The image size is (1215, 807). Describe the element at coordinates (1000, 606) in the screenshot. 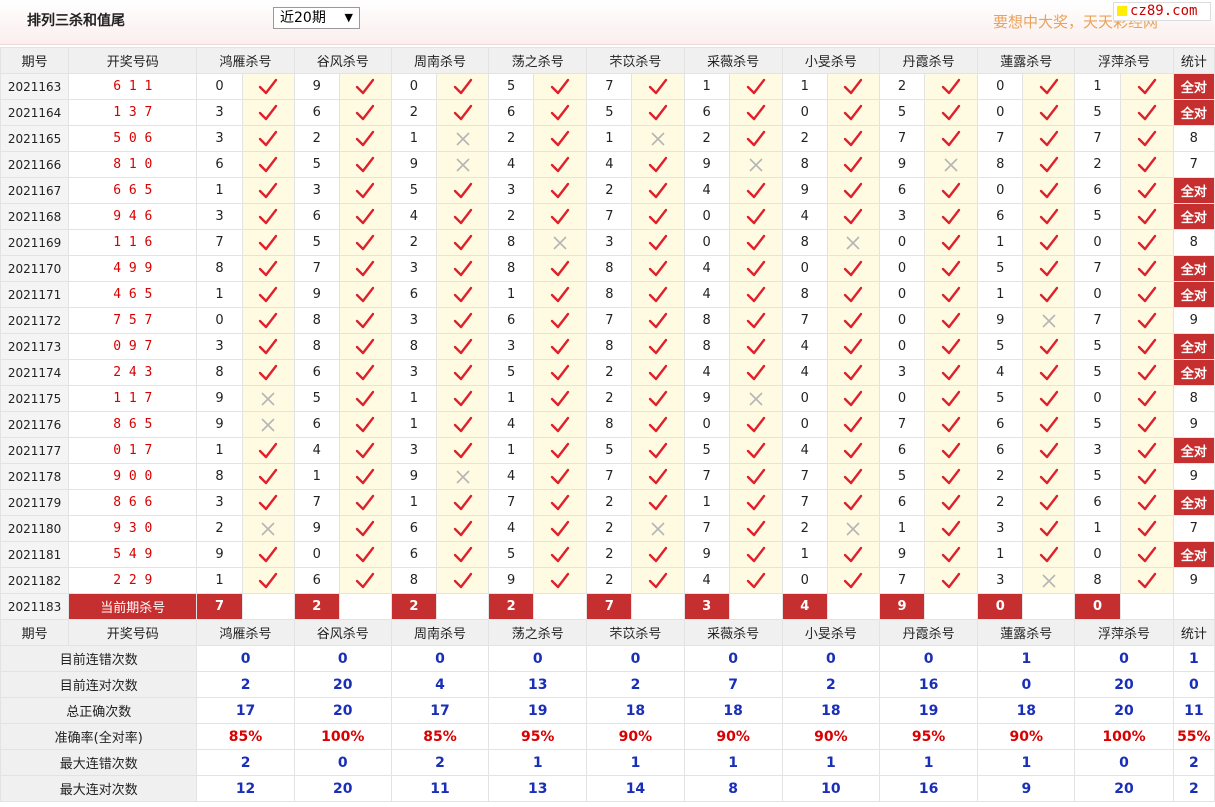

I see `current-kill-number: 0` at that location.